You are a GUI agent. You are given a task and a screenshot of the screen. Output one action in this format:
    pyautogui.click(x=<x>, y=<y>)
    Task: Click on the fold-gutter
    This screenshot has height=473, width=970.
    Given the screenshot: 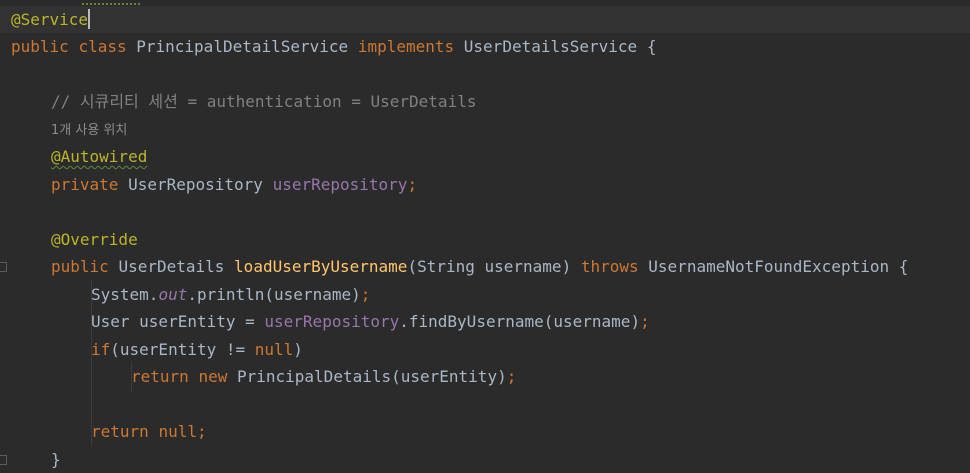 What is the action you would take?
    pyautogui.click(x=4, y=236)
    